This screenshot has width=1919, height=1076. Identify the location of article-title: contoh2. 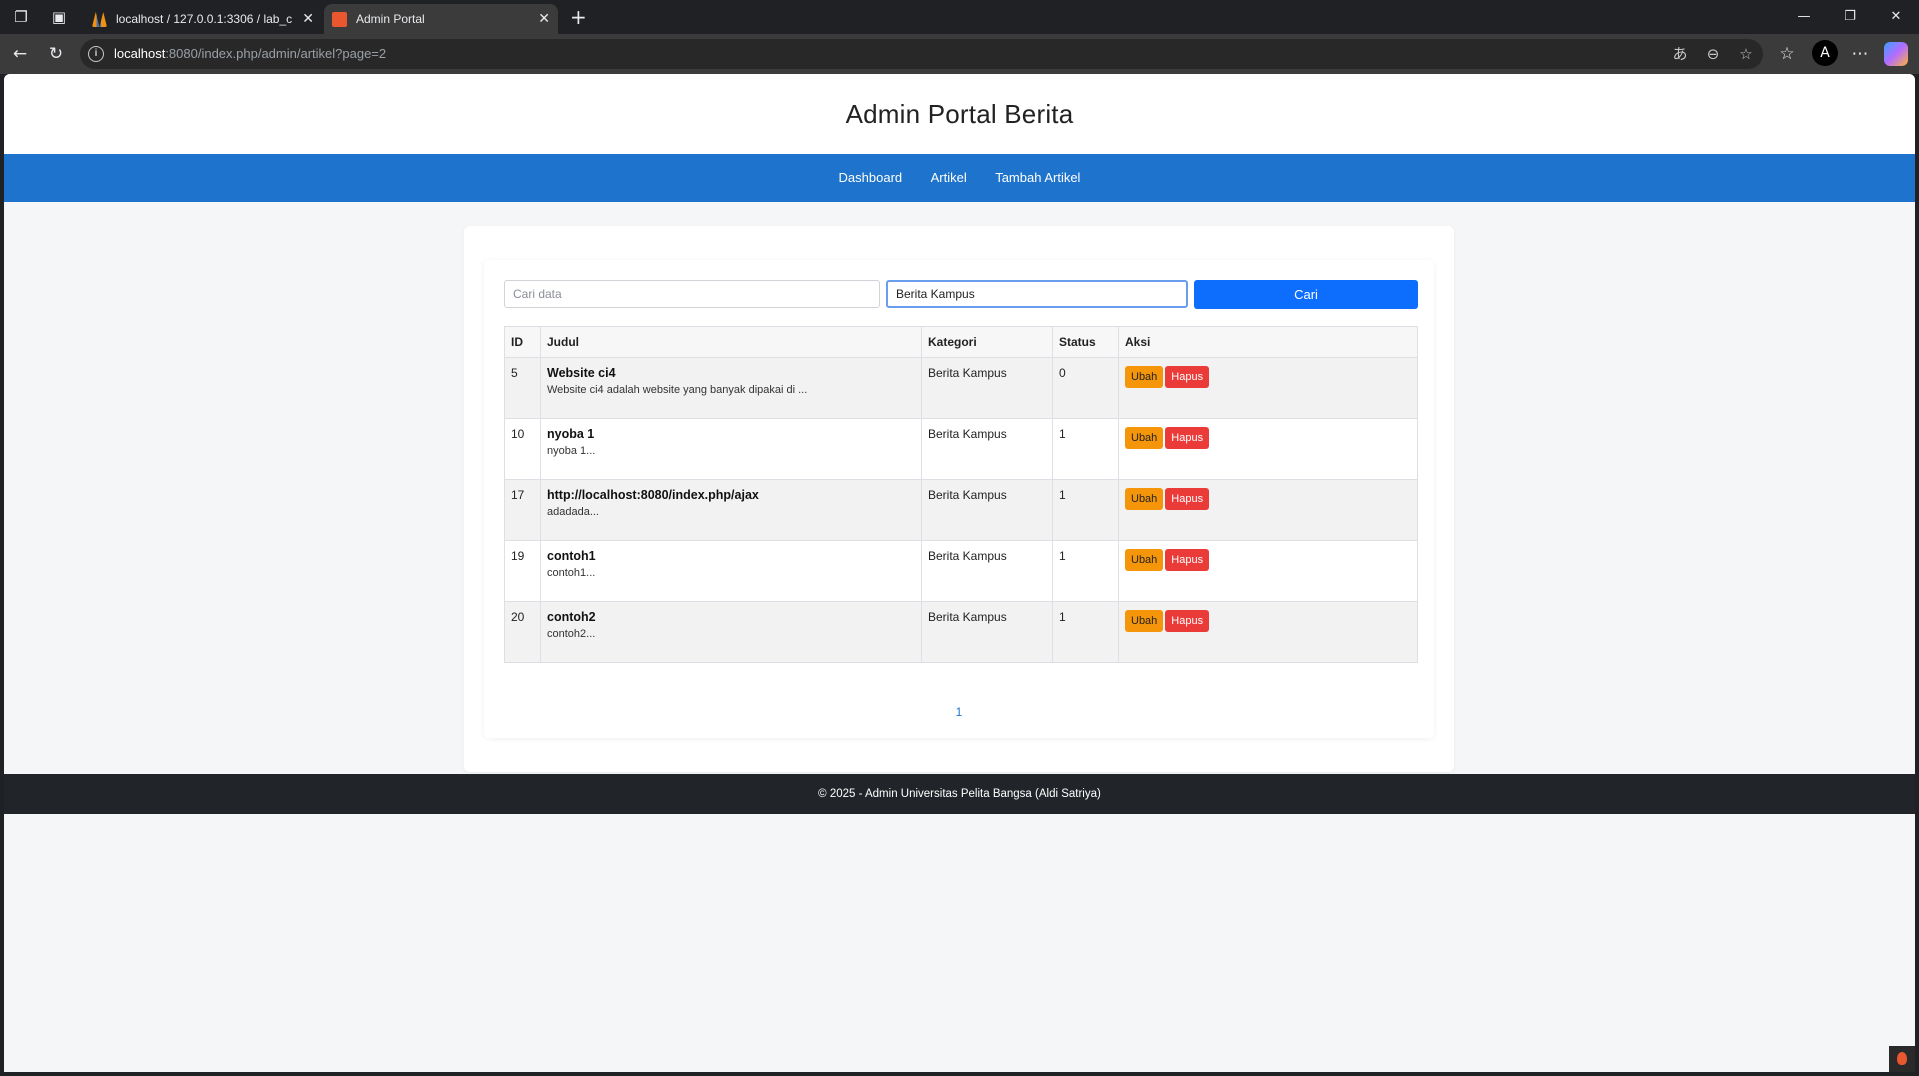
(571, 617).